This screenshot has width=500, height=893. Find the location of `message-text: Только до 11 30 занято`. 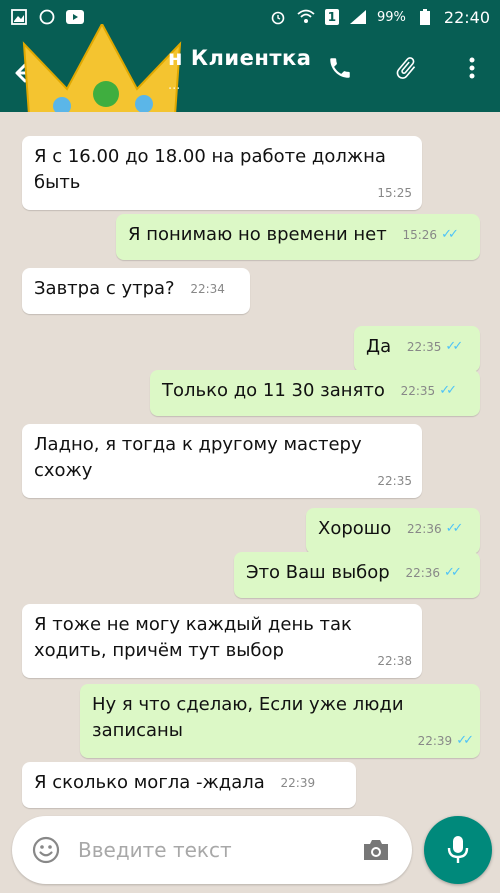

message-text: Только до 11 30 занято is located at coordinates (273, 390).